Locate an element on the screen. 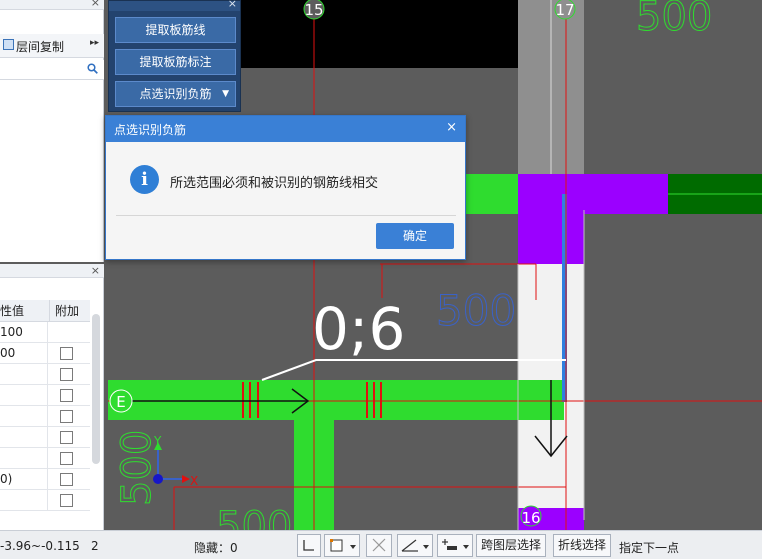 The image size is (762, 559). dialog-separator is located at coordinates (286, 215).